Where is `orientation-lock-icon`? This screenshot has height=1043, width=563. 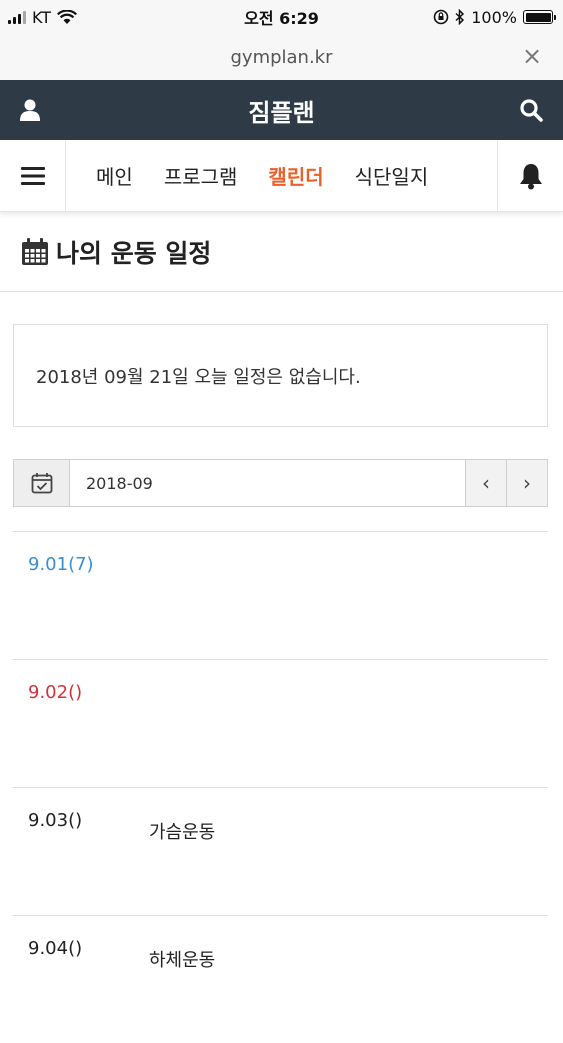 orientation-lock-icon is located at coordinates (441, 17).